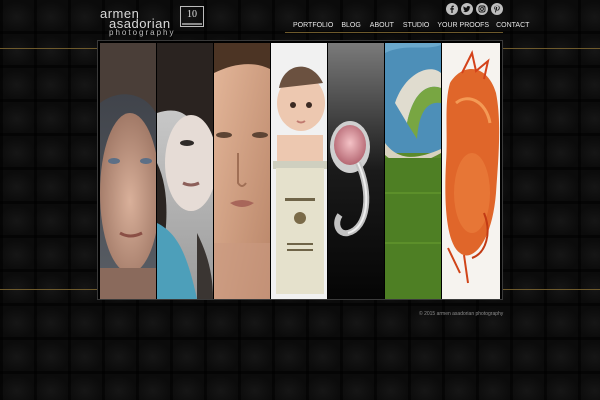 The width and height of the screenshot is (600, 400). I want to click on gallery-strip-ring, so click(356, 171).